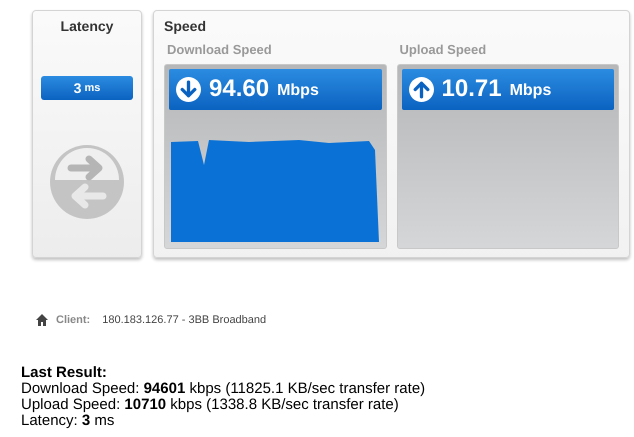 This screenshot has width=634, height=437. Describe the element at coordinates (220, 50) in the screenshot. I see `meter-label: Download Speed` at that location.